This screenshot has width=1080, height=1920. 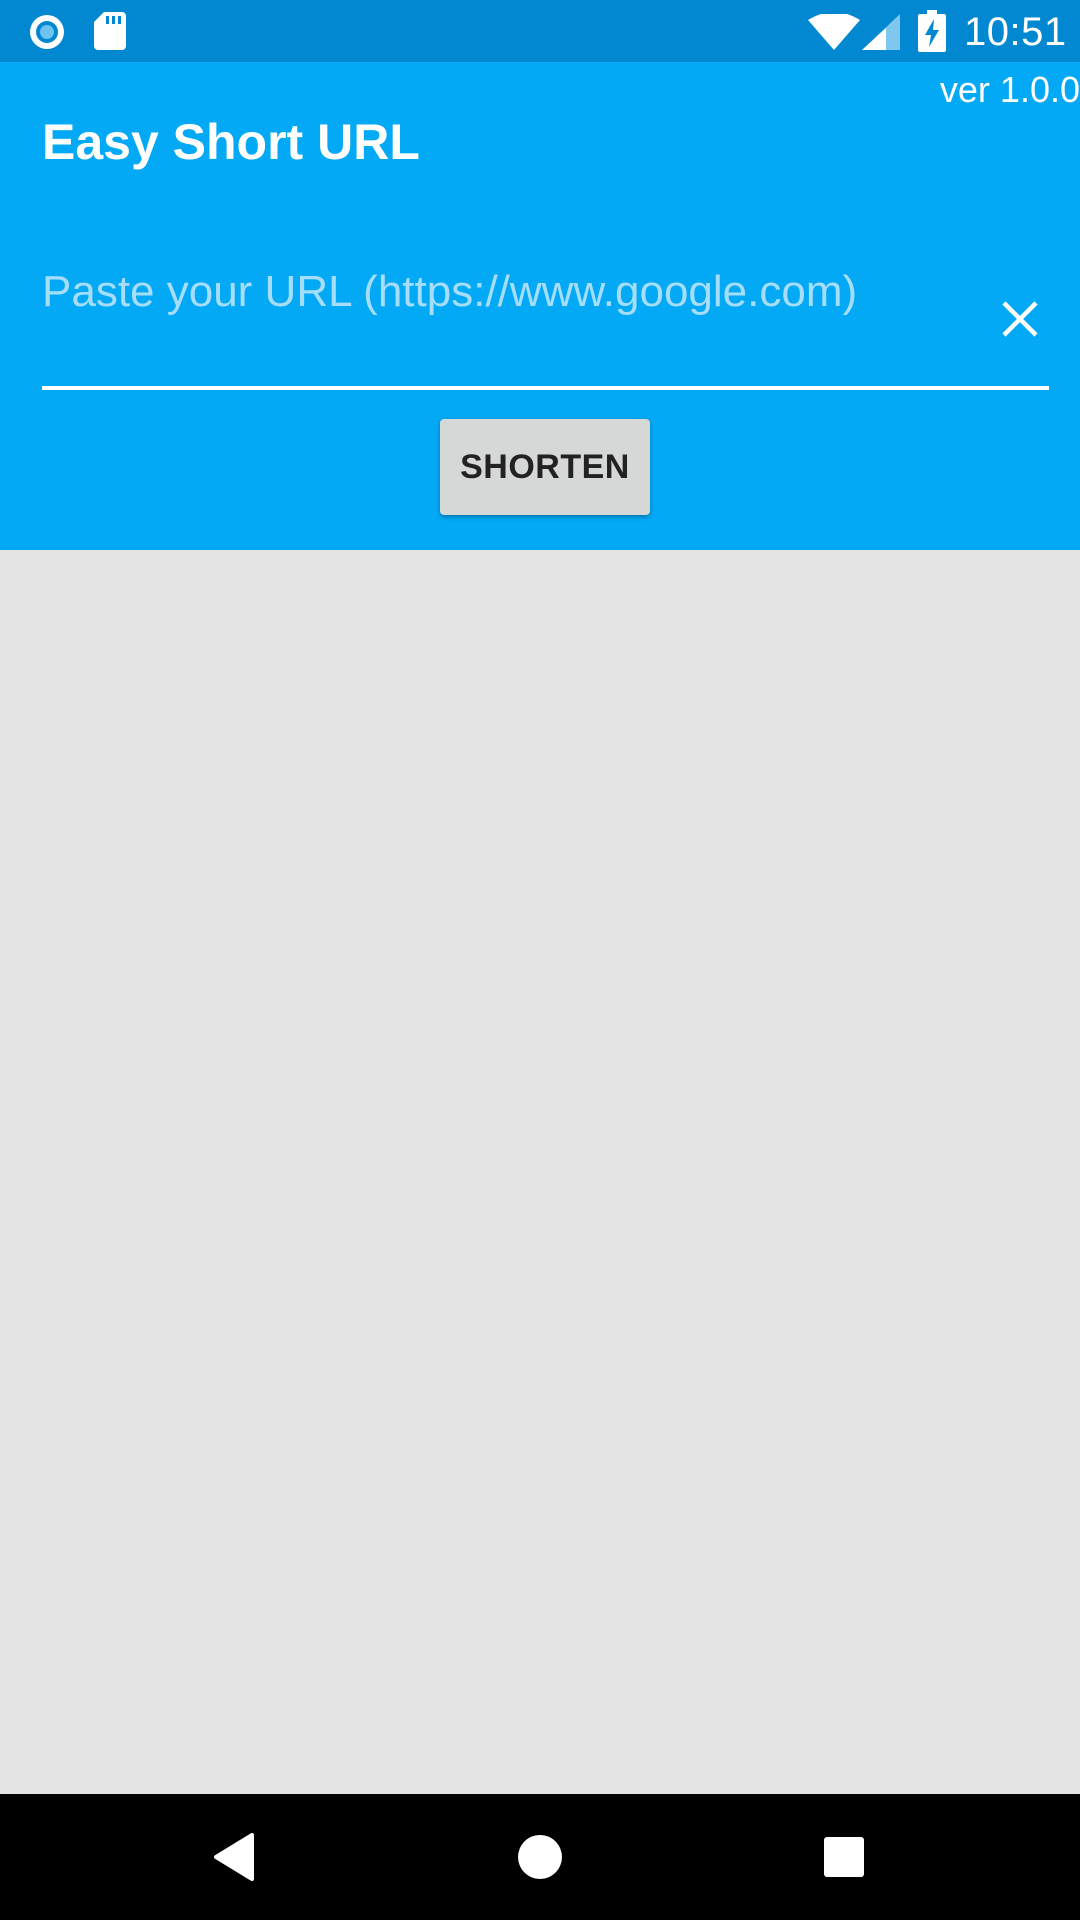 What do you see at coordinates (844, 1857) in the screenshot?
I see `recents-icon` at bounding box center [844, 1857].